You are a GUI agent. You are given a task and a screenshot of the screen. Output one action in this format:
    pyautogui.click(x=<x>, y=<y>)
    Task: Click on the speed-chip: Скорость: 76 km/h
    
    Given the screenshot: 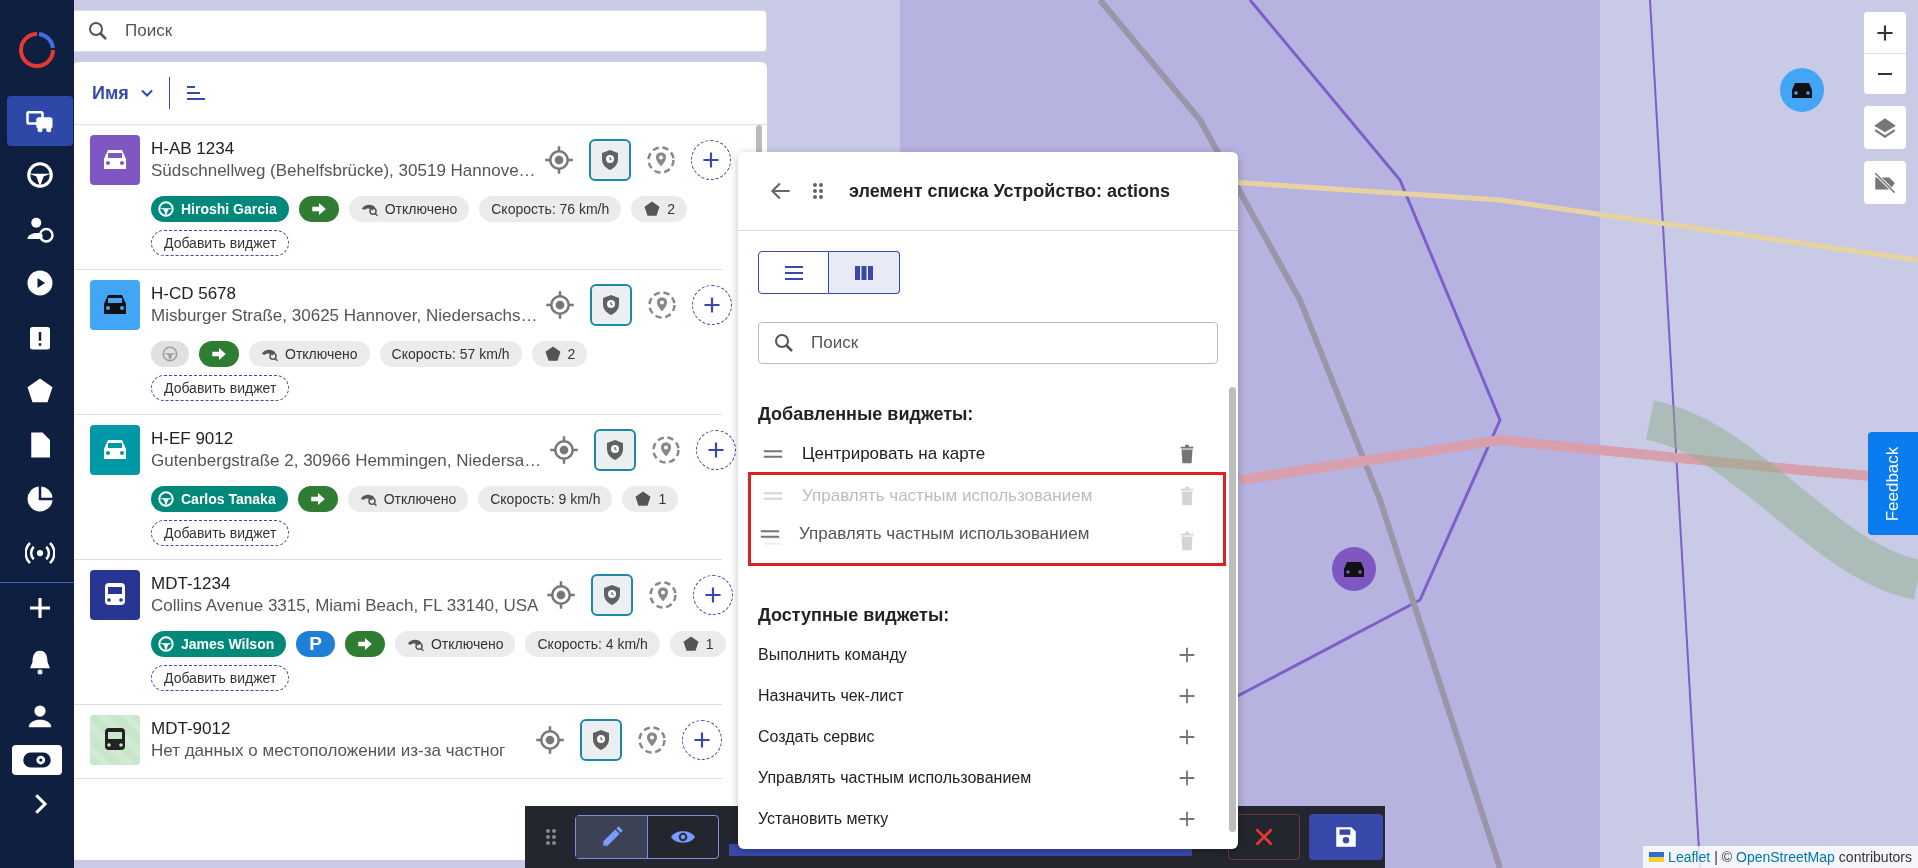 What is the action you would take?
    pyautogui.click(x=550, y=209)
    